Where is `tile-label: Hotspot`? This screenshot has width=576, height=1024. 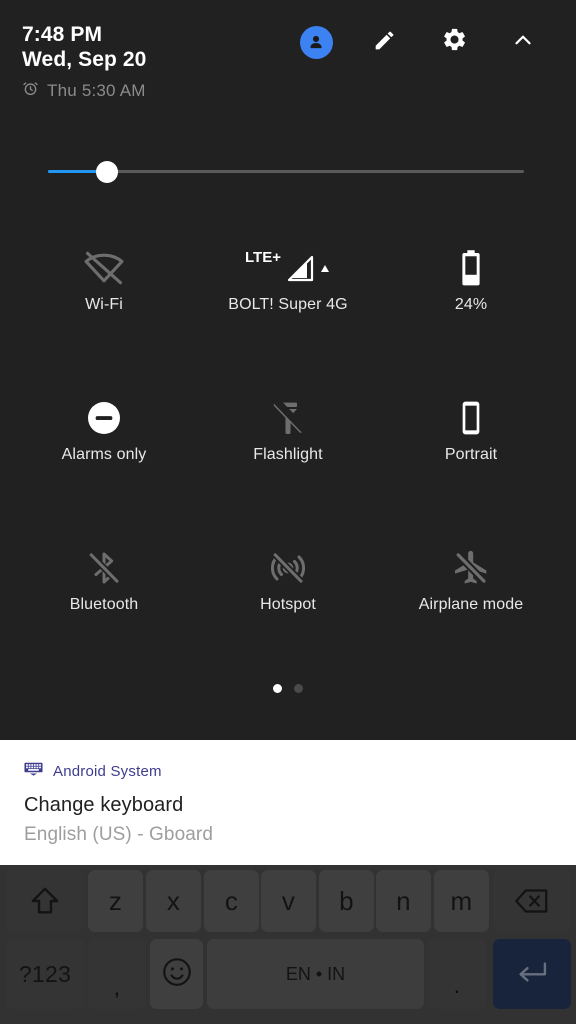
tile-label: Hotspot is located at coordinates (288, 604).